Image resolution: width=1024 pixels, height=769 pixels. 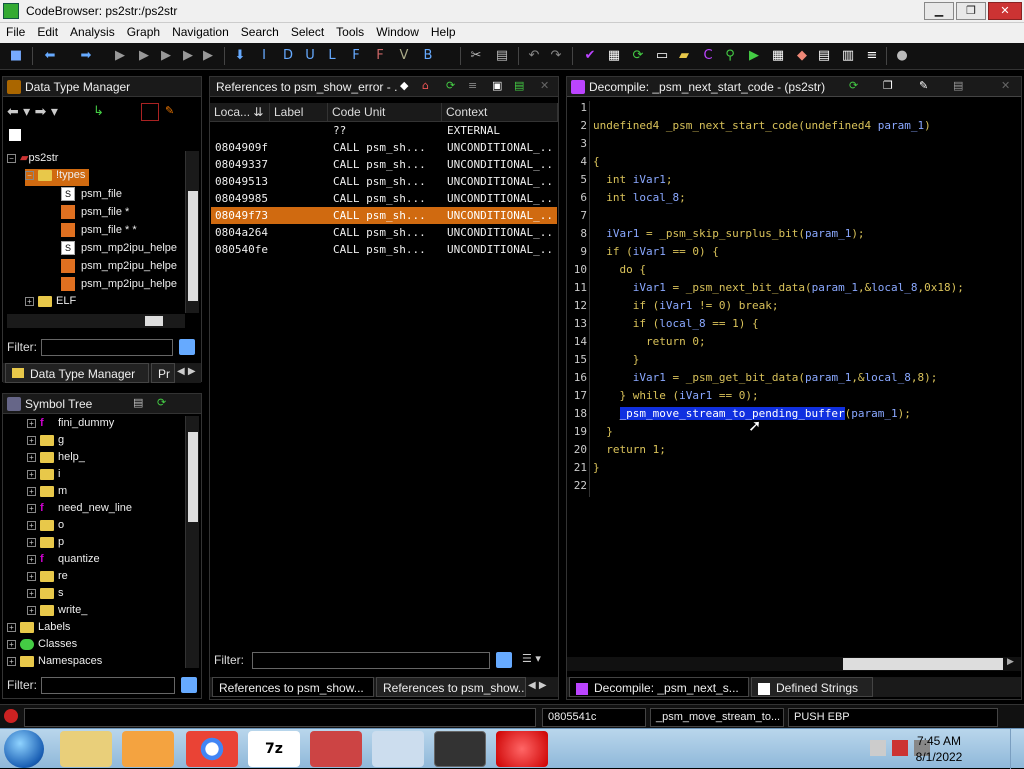 What do you see at coordinates (728, 233) in the screenshot?
I see `code-text: iVar1 = _psm_skip_surplus_bit(param_1);` at bounding box center [728, 233].